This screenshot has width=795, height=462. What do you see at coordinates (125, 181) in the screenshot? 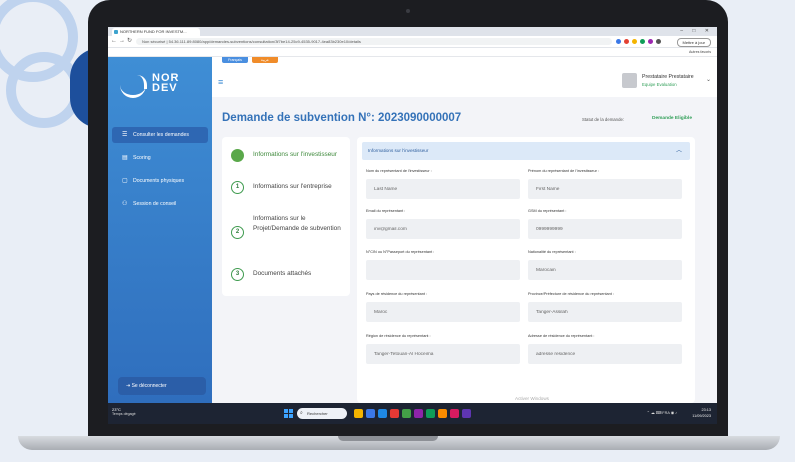
I see `document-icon: ▢` at bounding box center [125, 181].